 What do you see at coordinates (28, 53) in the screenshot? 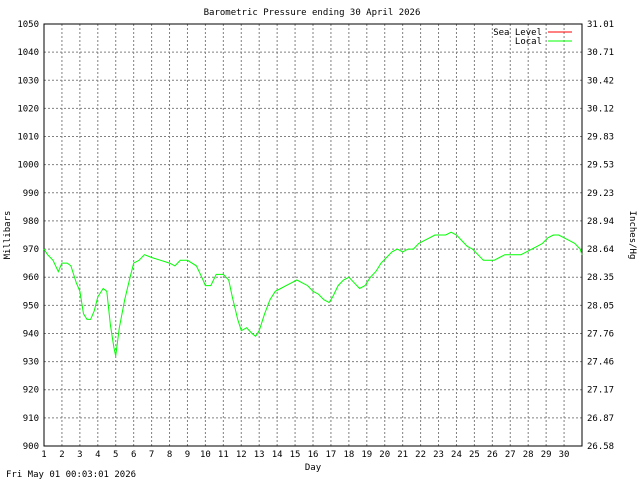
I see `y-tick-label-left: 1040` at bounding box center [28, 53].